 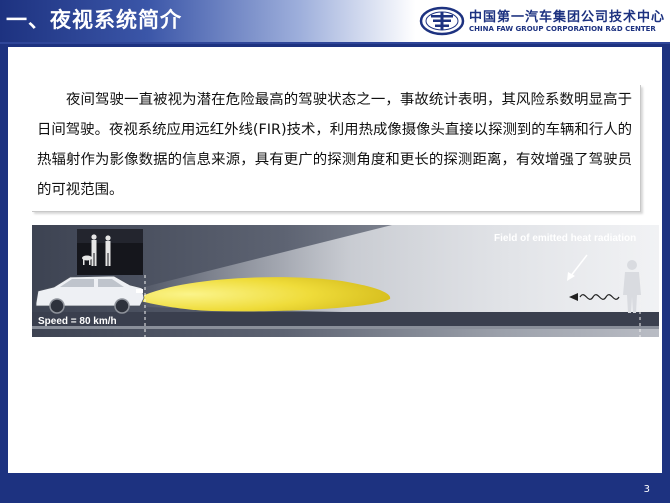 What do you see at coordinates (442, 21) in the screenshot?
I see `faw-logo-icon` at bounding box center [442, 21].